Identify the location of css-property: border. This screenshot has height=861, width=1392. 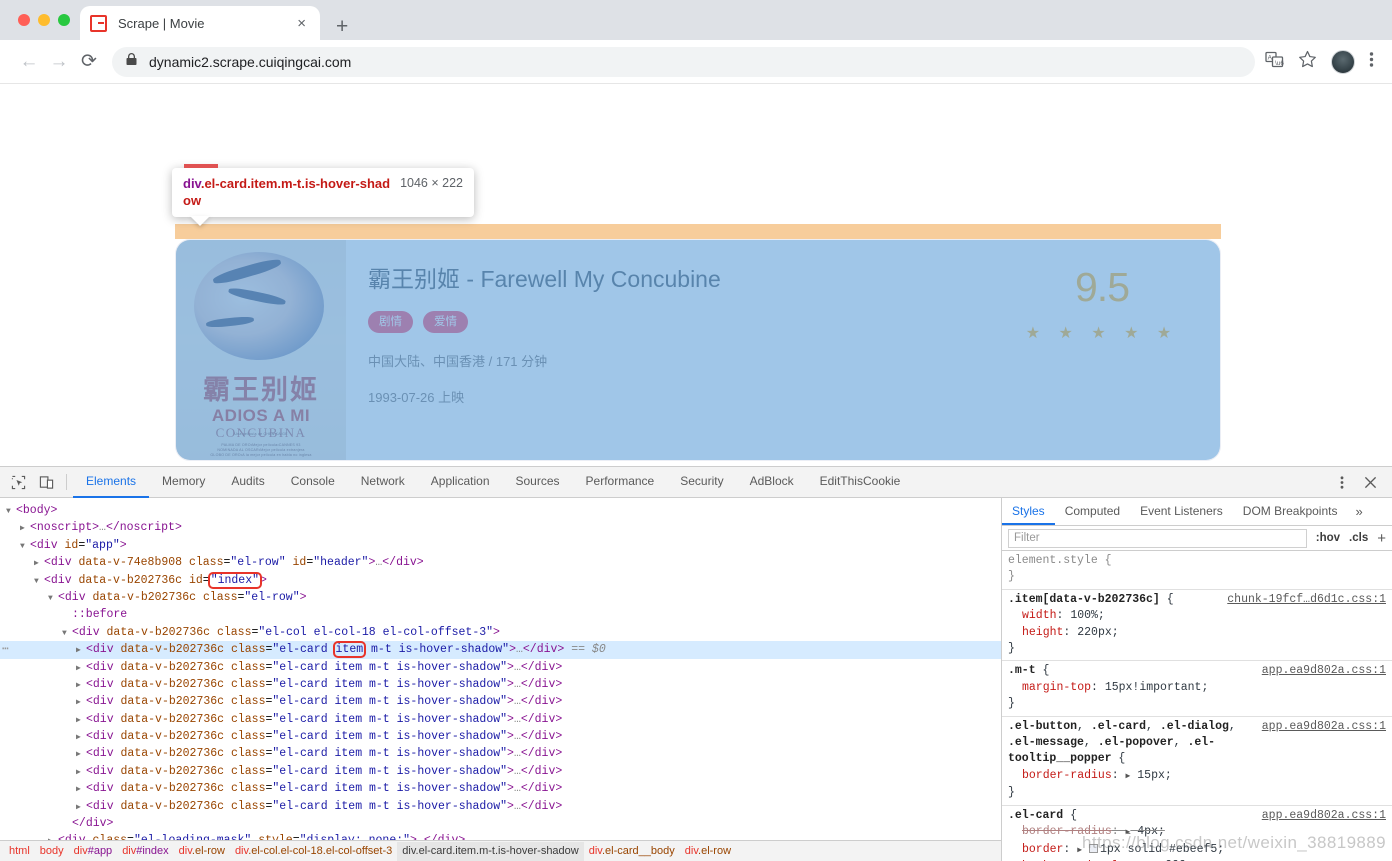
(1042, 849).